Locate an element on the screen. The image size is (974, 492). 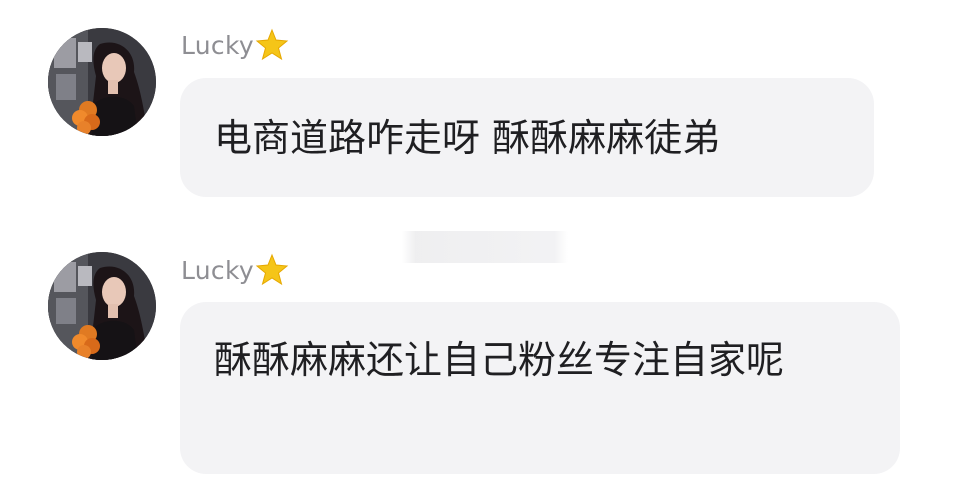
star-icon is located at coordinates (272, 269).